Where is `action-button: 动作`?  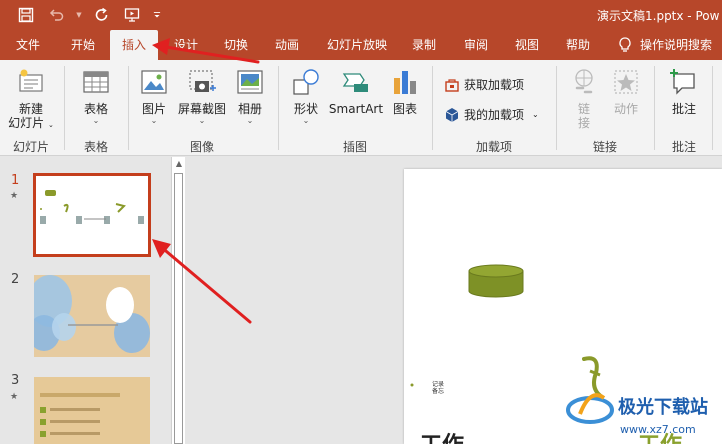
action-button: 动作 is located at coordinates (626, 91).